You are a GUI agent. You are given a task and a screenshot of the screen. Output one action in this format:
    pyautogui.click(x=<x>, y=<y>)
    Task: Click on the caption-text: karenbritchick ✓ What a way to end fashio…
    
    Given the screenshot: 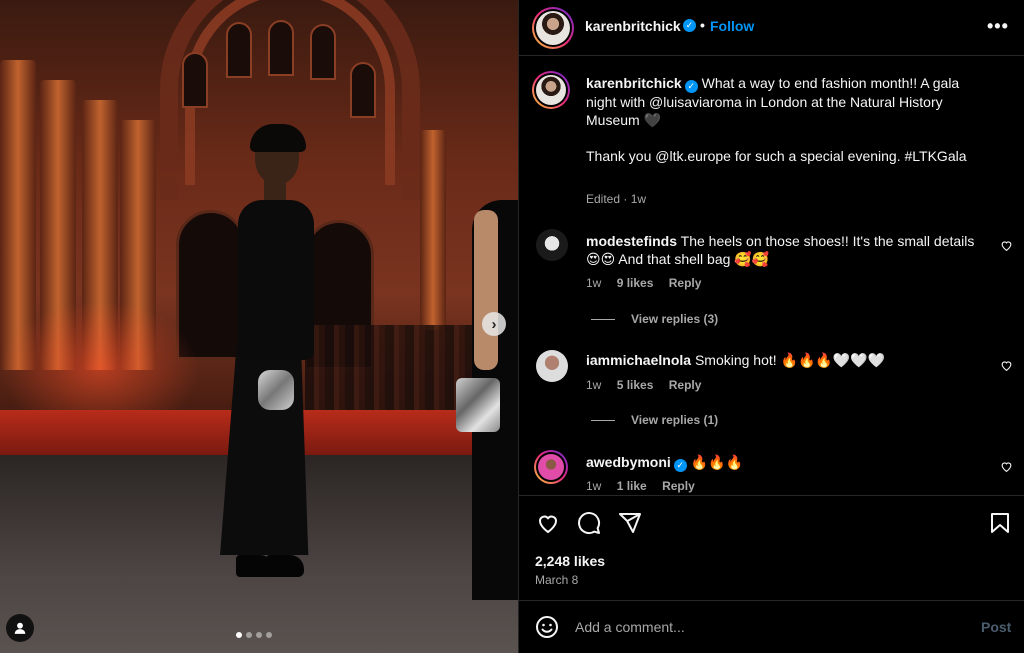 What is the action you would take?
    pyautogui.click(x=786, y=119)
    